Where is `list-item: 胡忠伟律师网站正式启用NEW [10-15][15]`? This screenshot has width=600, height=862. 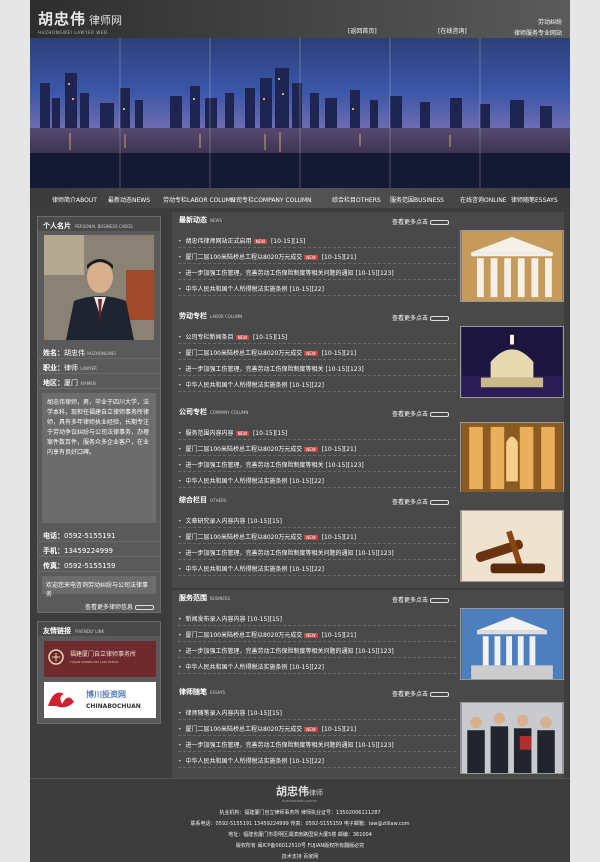 list-item: 胡忠伟律师网站正式启用NEW [10-15][15] is located at coordinates (317, 240).